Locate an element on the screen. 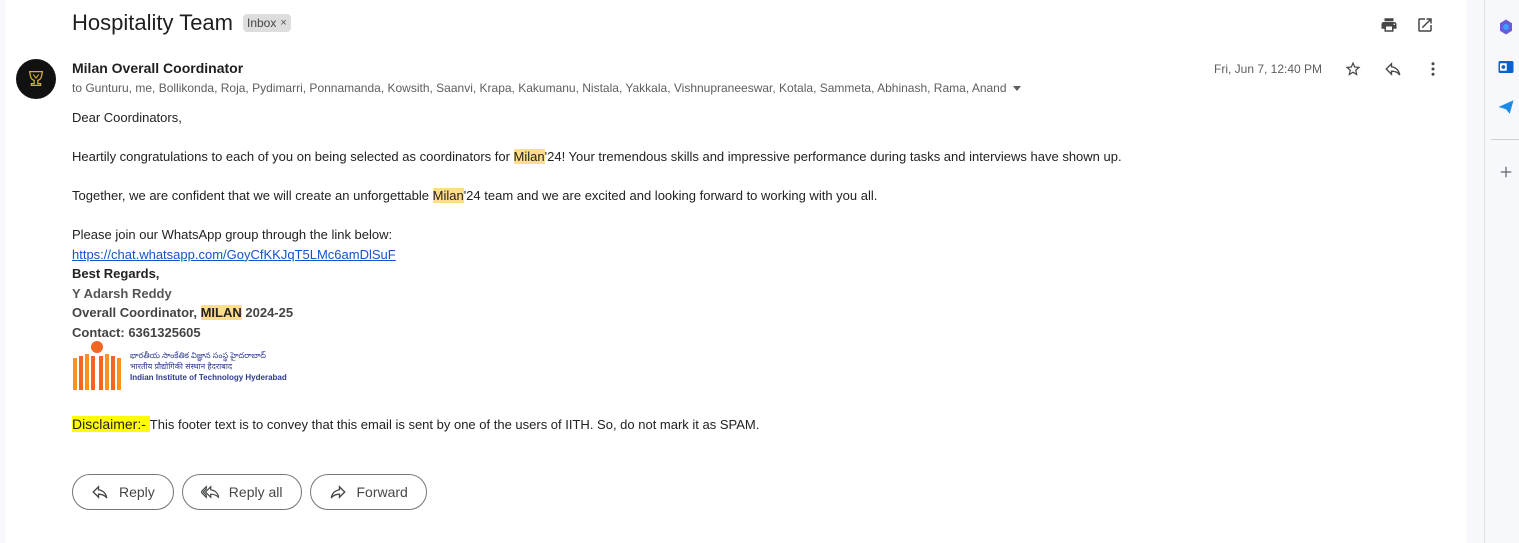 The width and height of the screenshot is (1519, 543). logo-english-text: Indian Institute of Technology Hyderabad is located at coordinates (208, 377).